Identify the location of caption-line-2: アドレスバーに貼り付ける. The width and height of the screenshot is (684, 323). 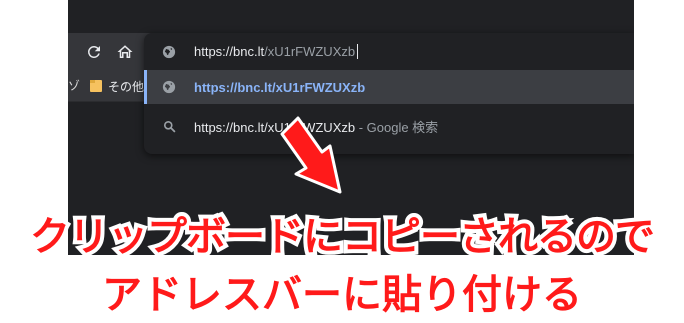
(342, 295).